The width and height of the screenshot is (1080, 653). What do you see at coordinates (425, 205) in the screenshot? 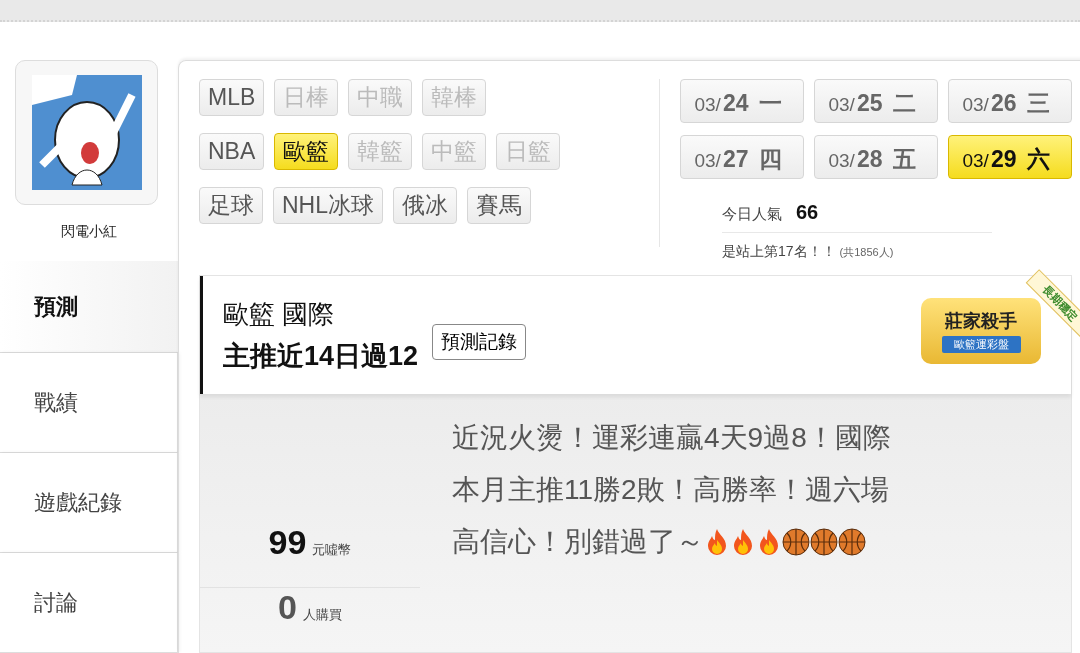
I see `sport-button: 俄冰` at bounding box center [425, 205].